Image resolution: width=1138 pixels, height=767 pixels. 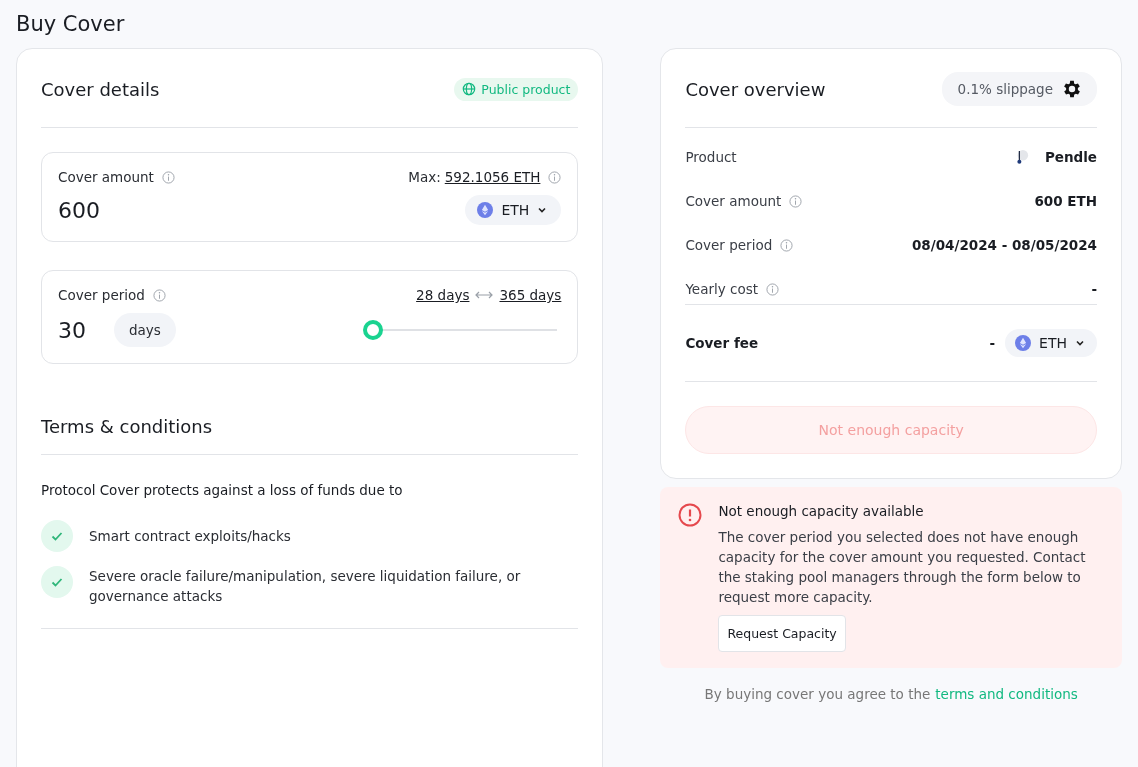 I want to click on product-name: Pendle, so click(x=1070, y=157).